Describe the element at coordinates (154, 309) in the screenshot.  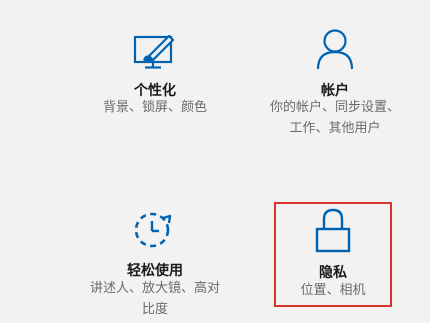
I see `ease-of-access-desc-line-2: 比度` at that location.